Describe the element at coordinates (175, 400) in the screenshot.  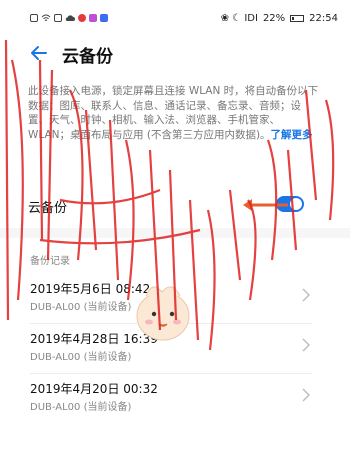
I see `backup-record: 2019年4月20日 00:32 DUB-AL00 (当前设备)` at that location.